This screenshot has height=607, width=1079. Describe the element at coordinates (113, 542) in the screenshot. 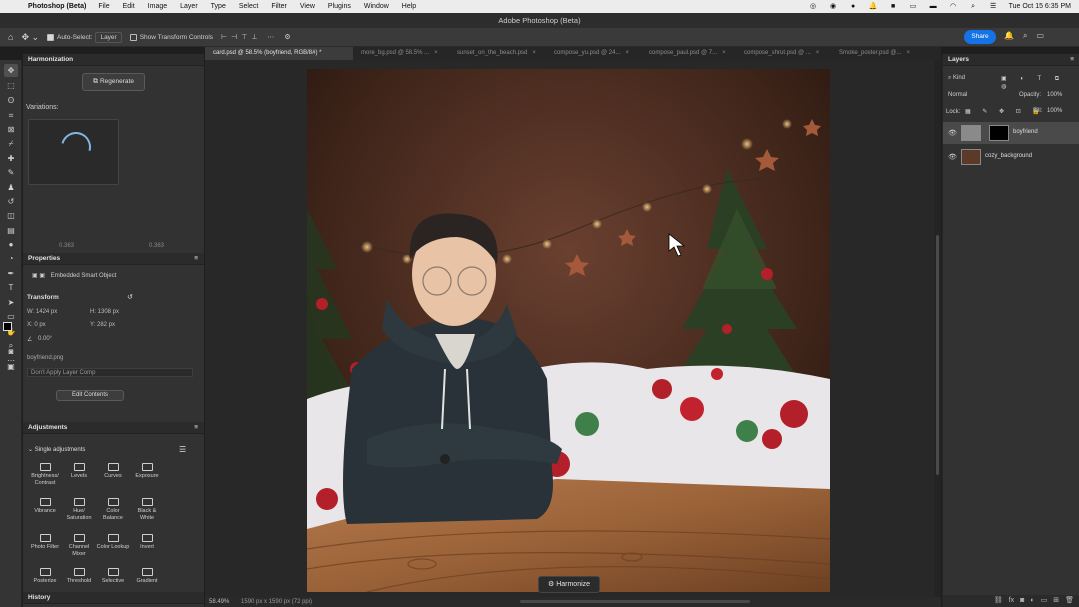

I see `adj-color-lookup: Color Lookup` at that location.